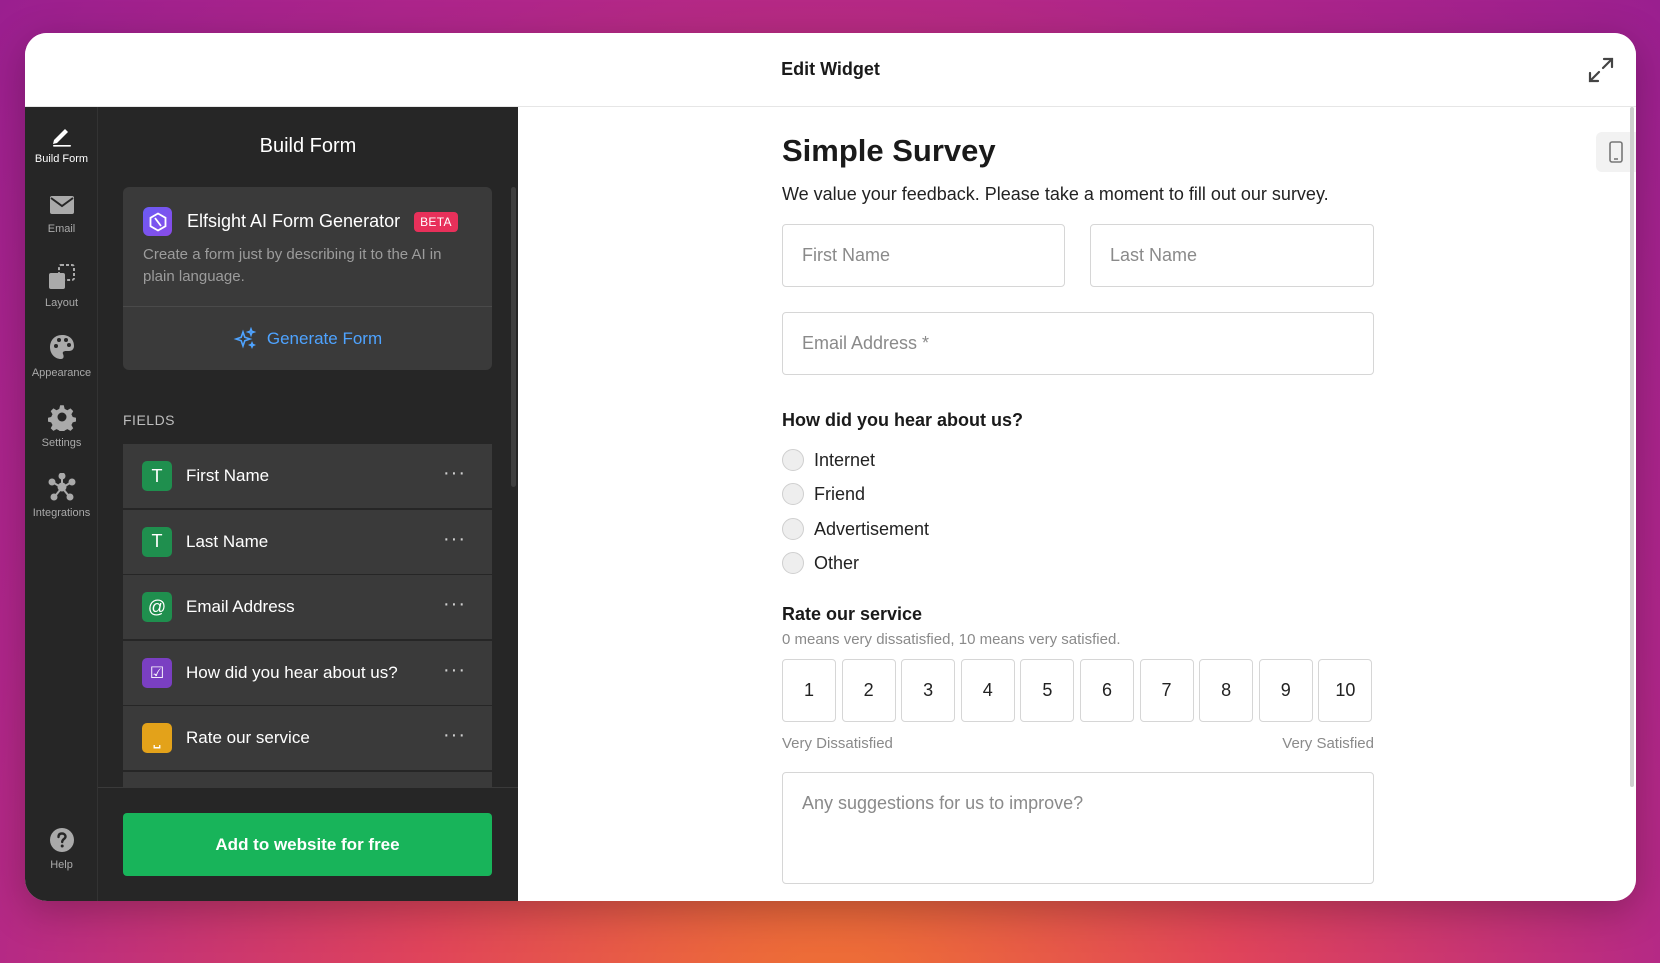  I want to click on panel-scrollbar, so click(513, 337).